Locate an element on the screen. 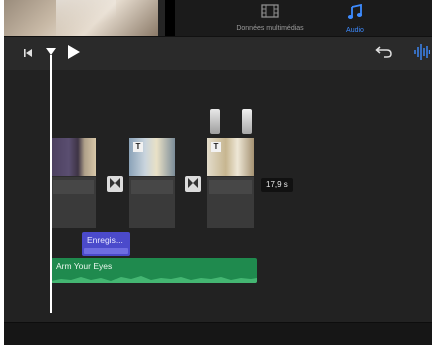  audio-waveform-button is located at coordinates (422, 54).